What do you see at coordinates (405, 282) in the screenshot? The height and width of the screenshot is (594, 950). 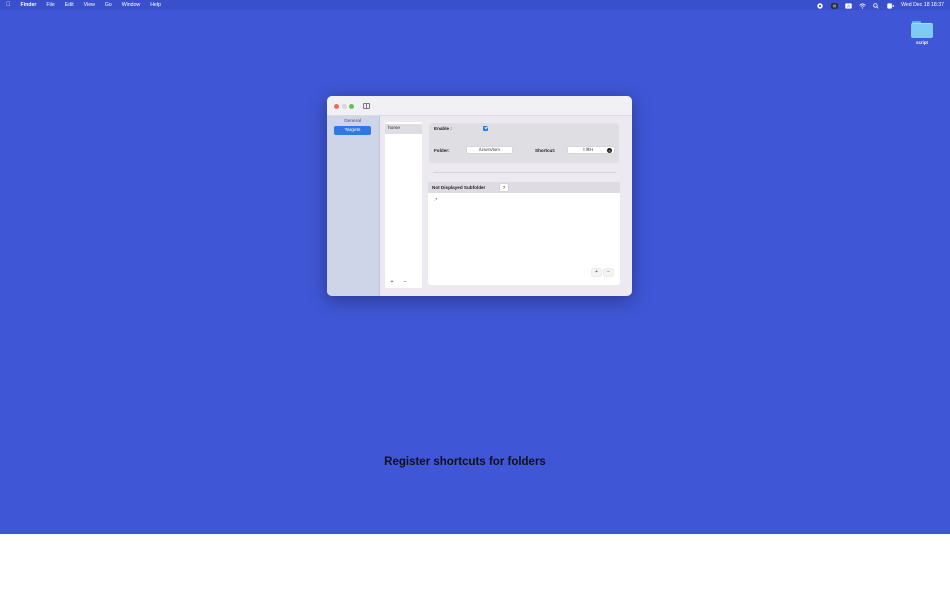 I see `remove-target-button: −` at bounding box center [405, 282].